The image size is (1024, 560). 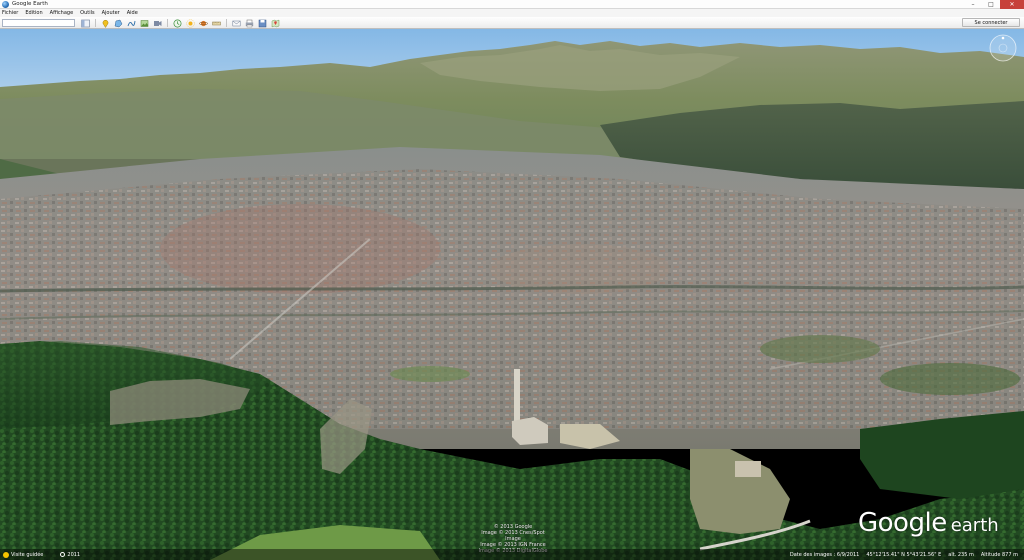 What do you see at coordinates (132, 13) in the screenshot?
I see `menu-aide: Aide` at bounding box center [132, 13].